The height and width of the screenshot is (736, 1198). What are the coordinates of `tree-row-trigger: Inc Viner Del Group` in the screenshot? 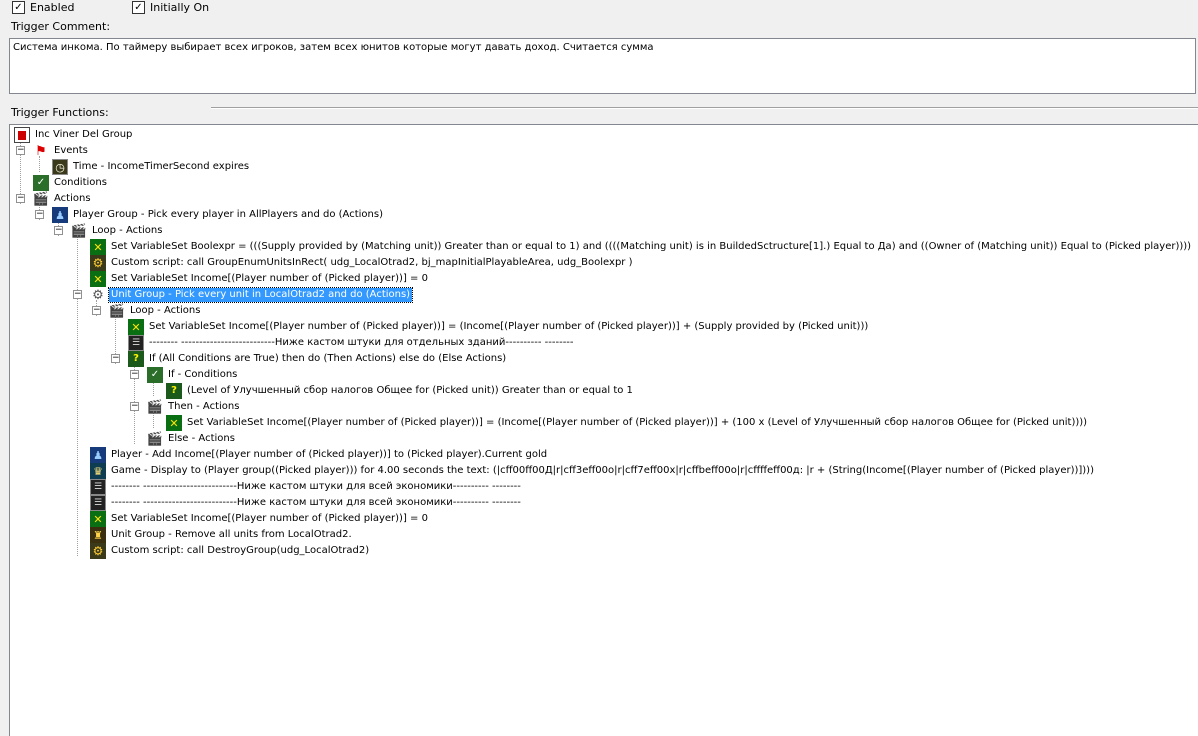 It's located at (74, 135).